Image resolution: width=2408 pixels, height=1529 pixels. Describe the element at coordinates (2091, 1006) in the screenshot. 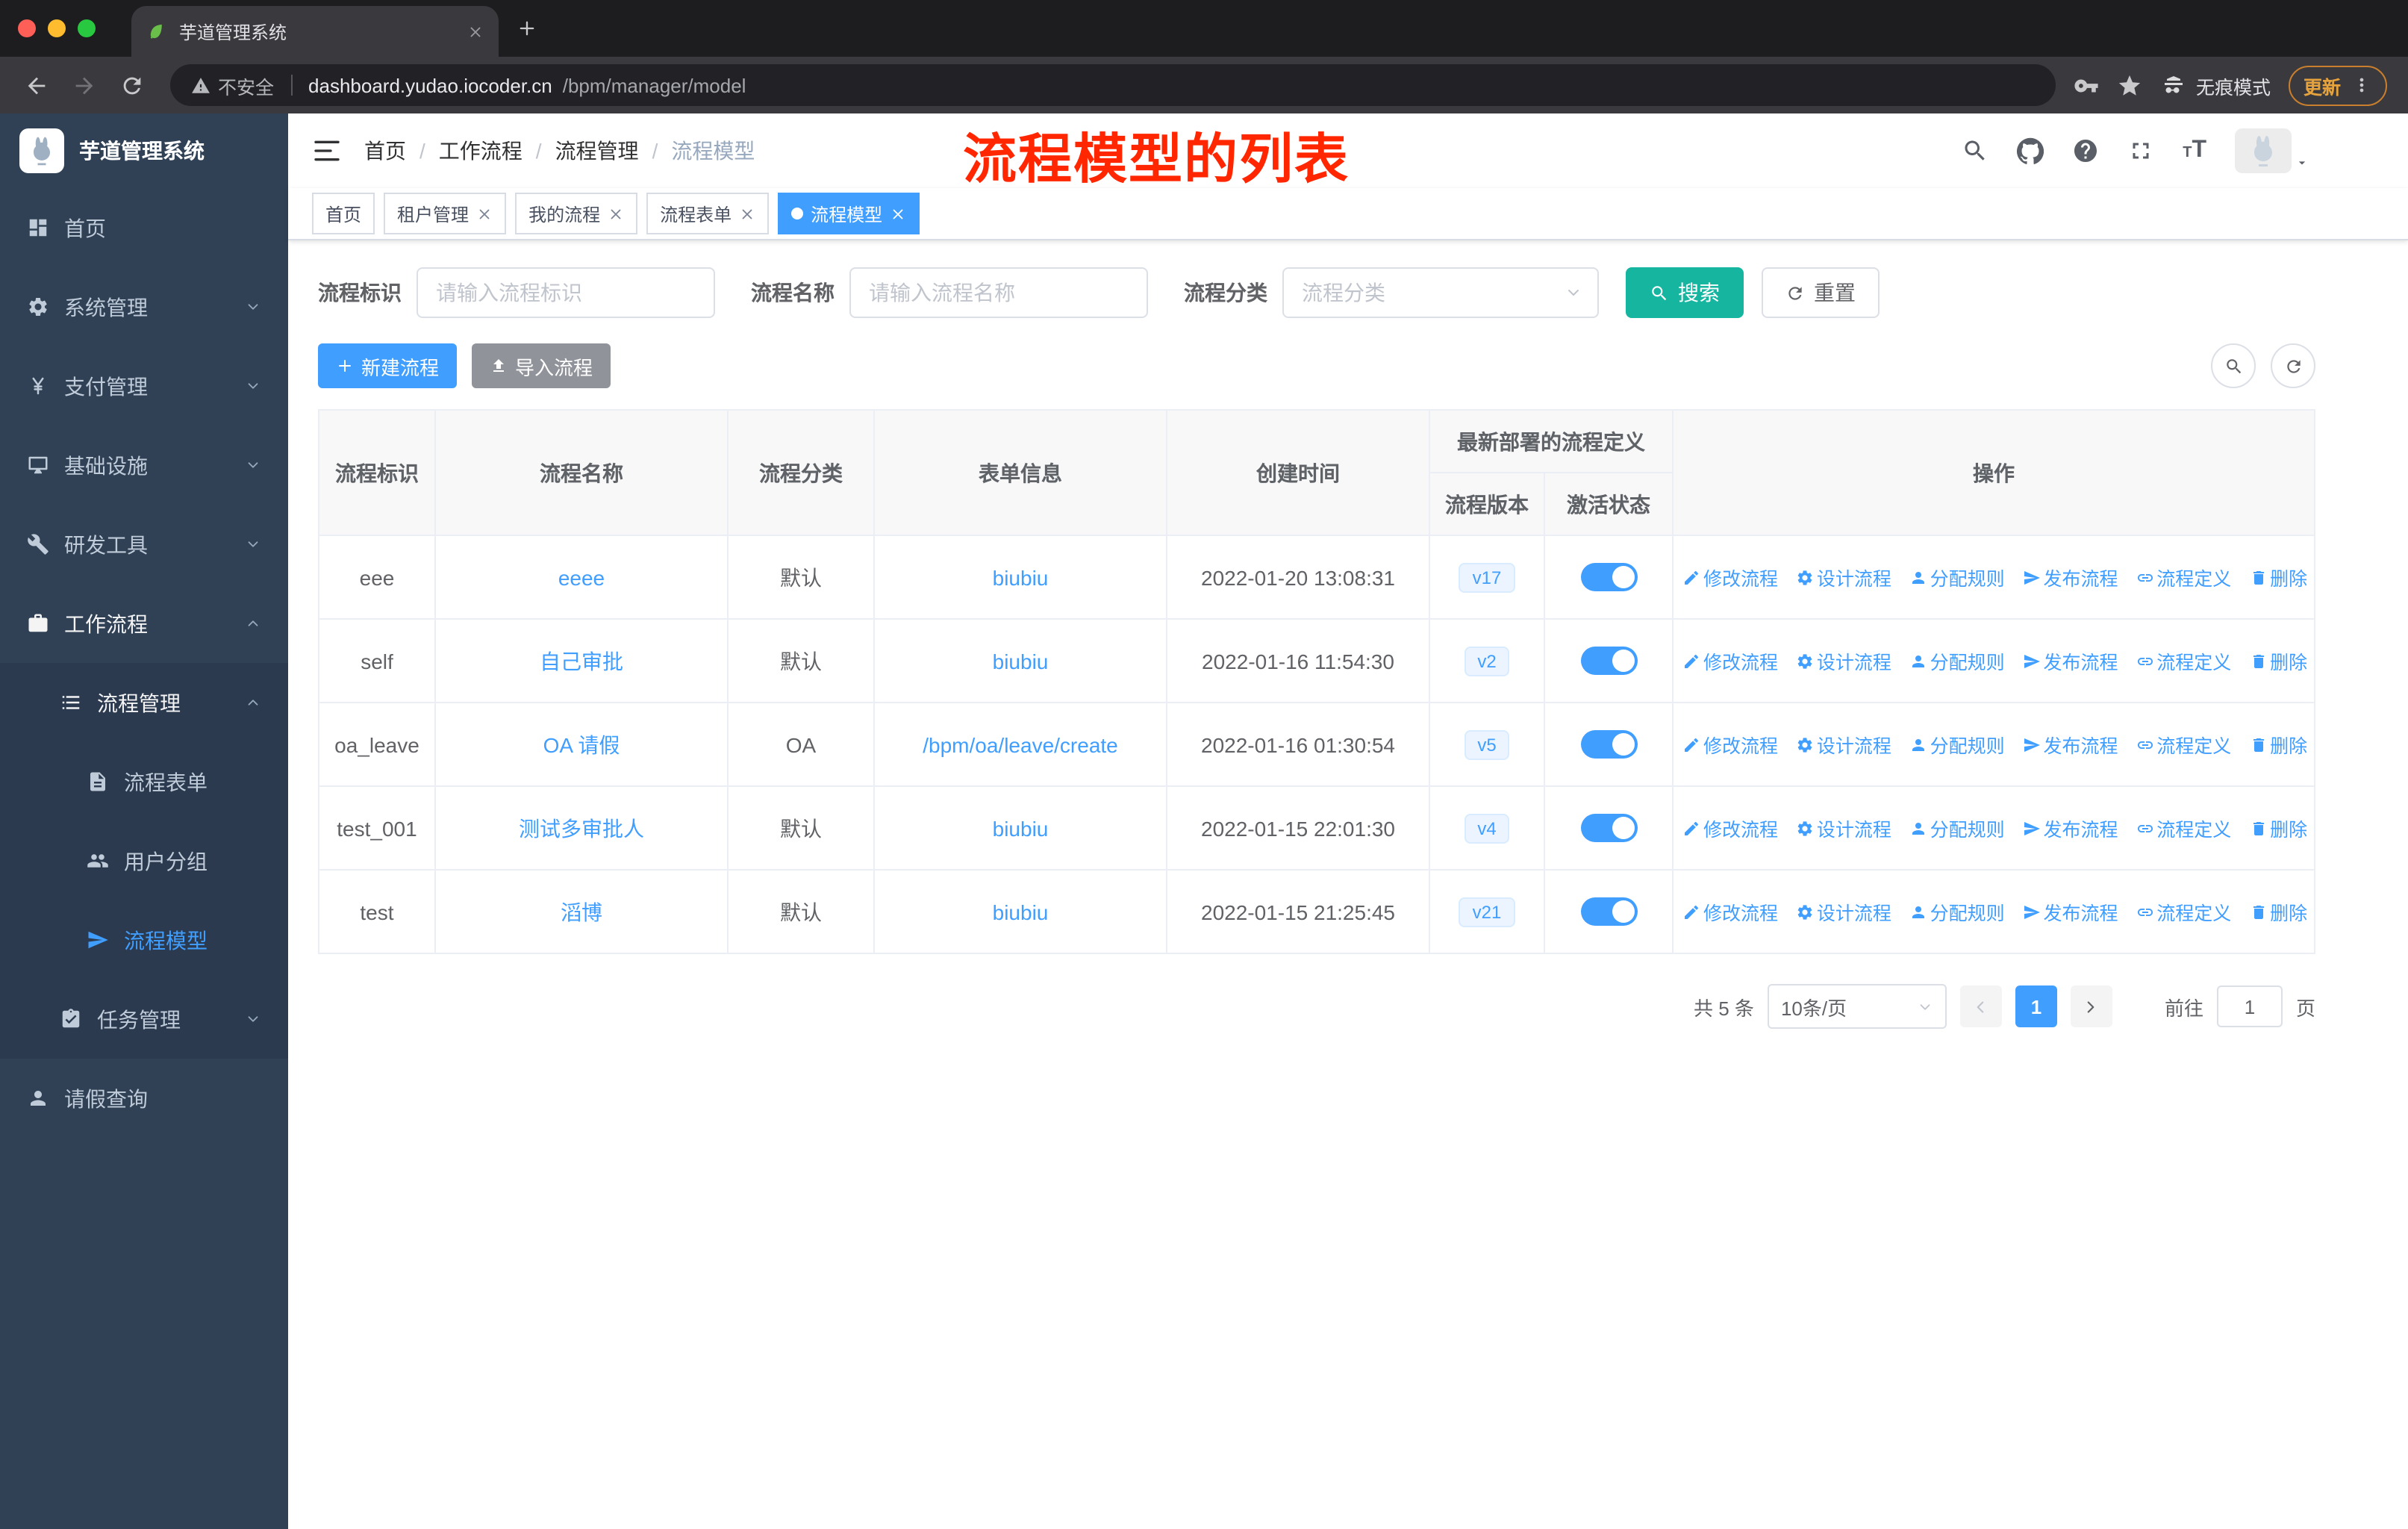

I see `next-page-button` at that location.